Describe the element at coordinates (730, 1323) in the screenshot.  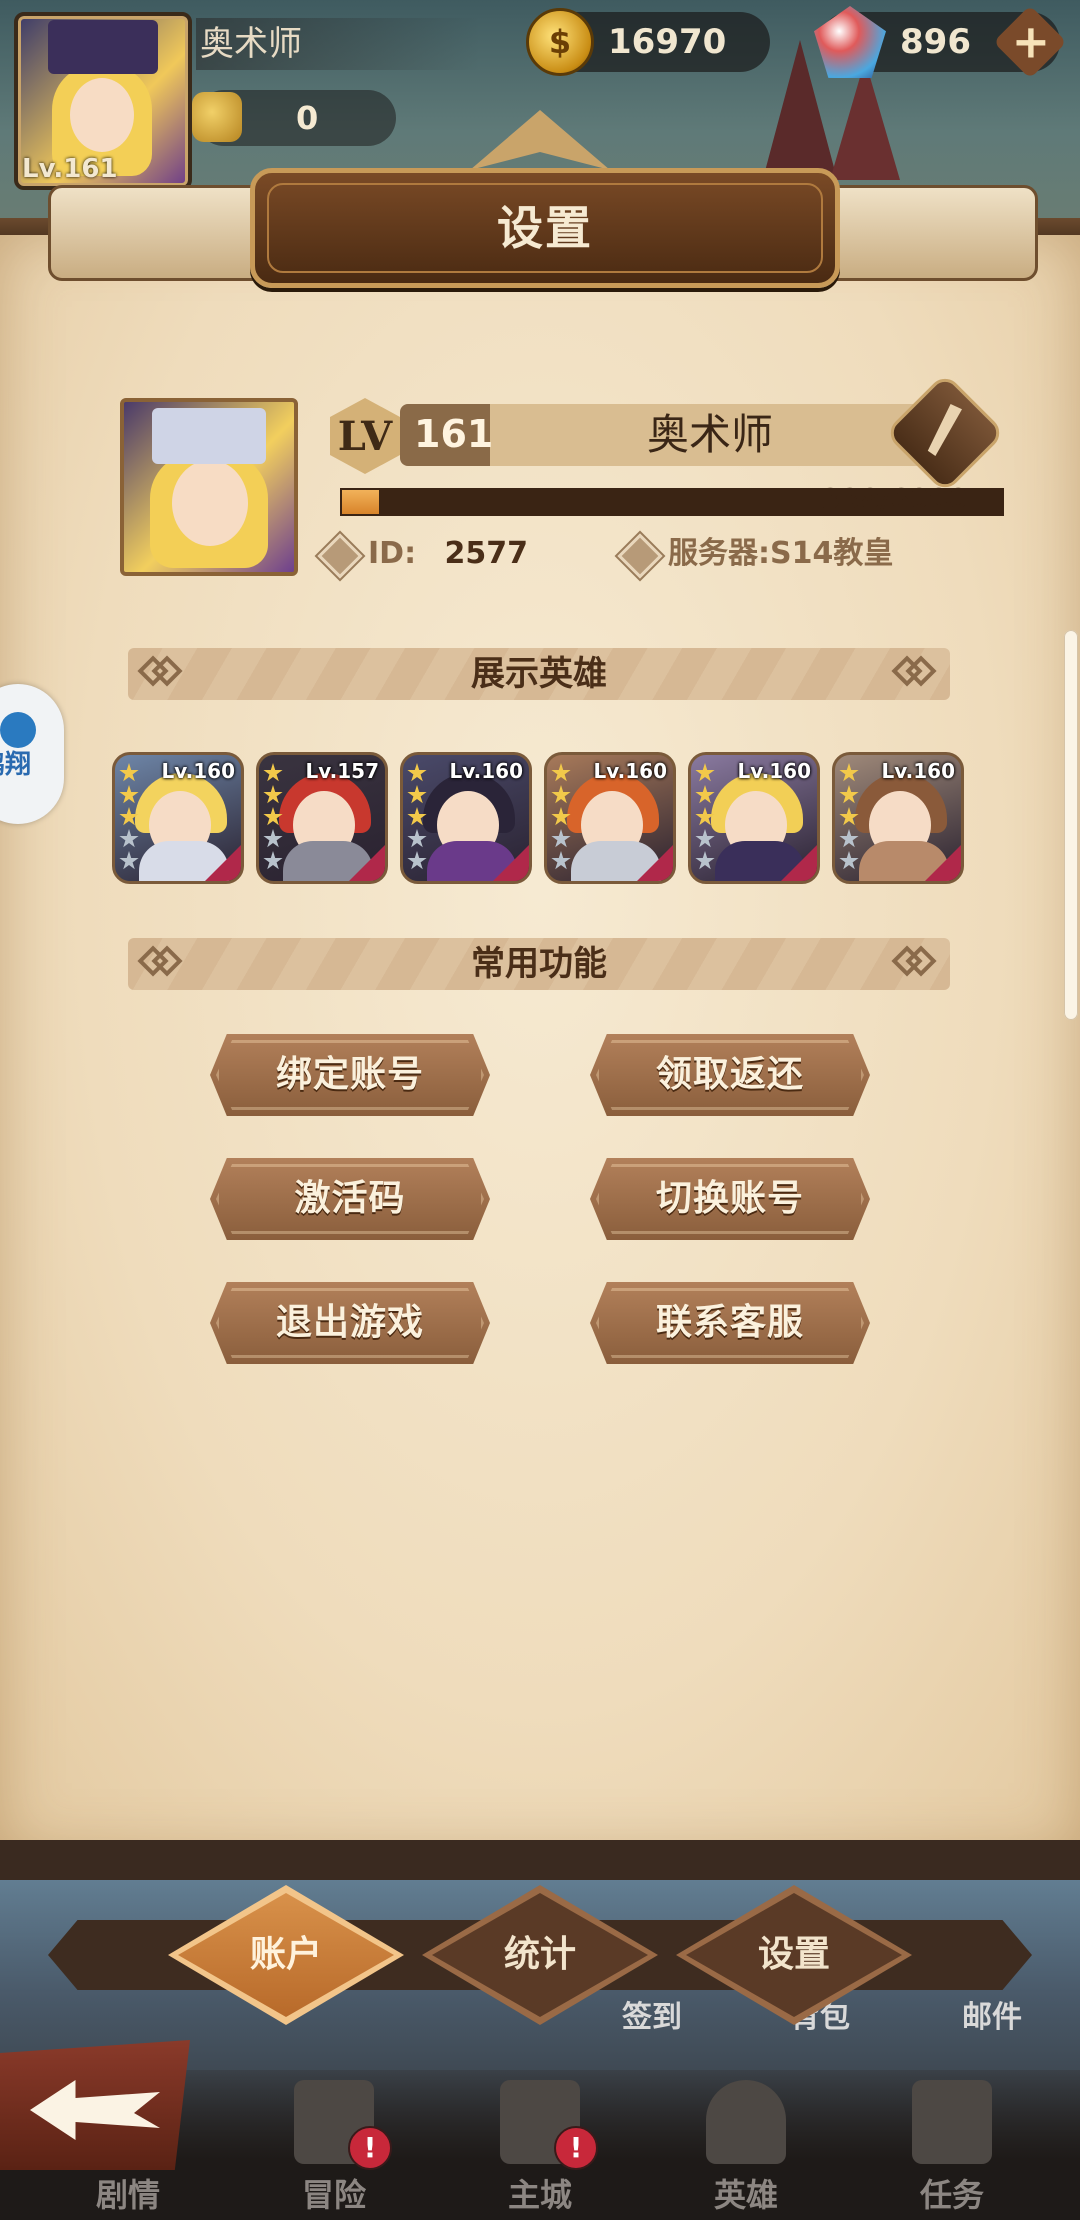
I see `contact-support-button: 联系客服` at that location.